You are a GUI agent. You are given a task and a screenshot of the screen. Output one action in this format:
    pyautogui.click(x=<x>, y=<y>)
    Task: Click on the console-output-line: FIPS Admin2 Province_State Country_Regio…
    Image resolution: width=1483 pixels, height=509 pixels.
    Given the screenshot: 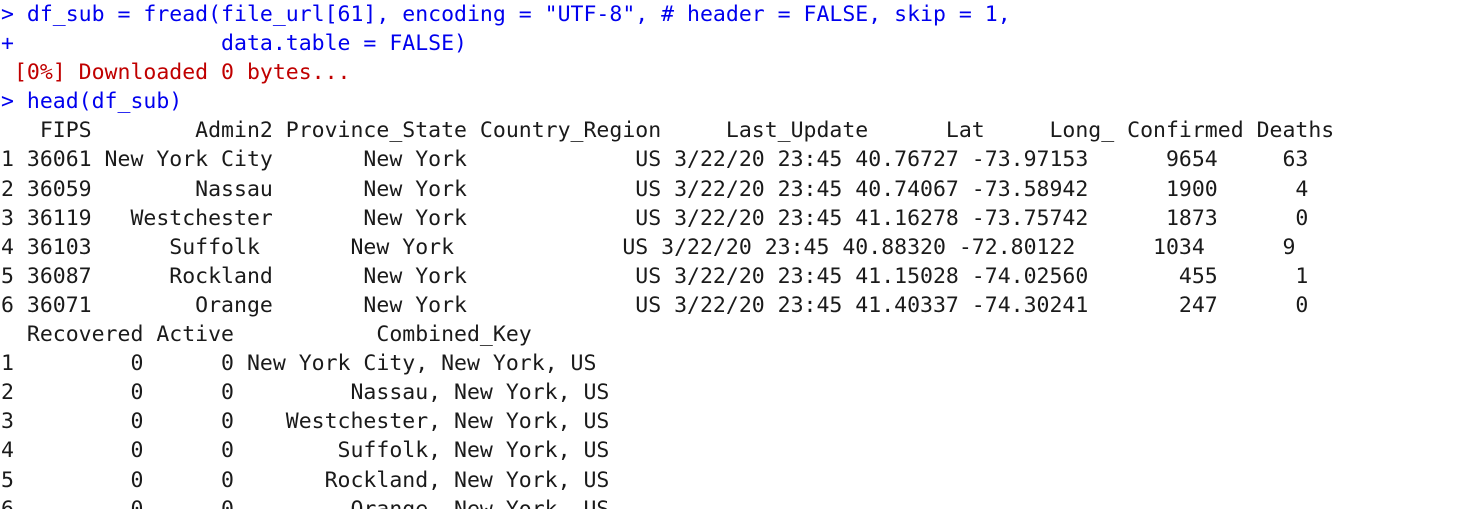 What is the action you would take?
    pyautogui.click(x=668, y=131)
    